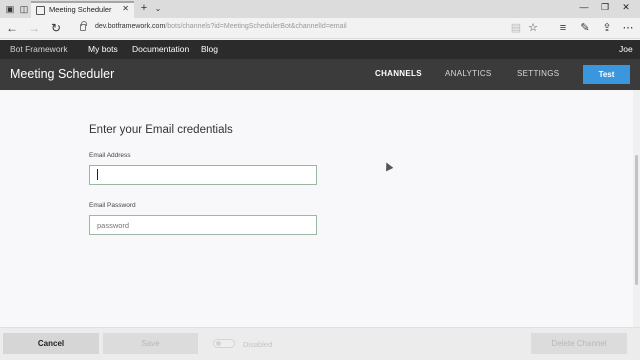 The height and width of the screenshot is (360, 640). I want to click on browser-tab: Meeting Scheduler ✕, so click(82, 9).